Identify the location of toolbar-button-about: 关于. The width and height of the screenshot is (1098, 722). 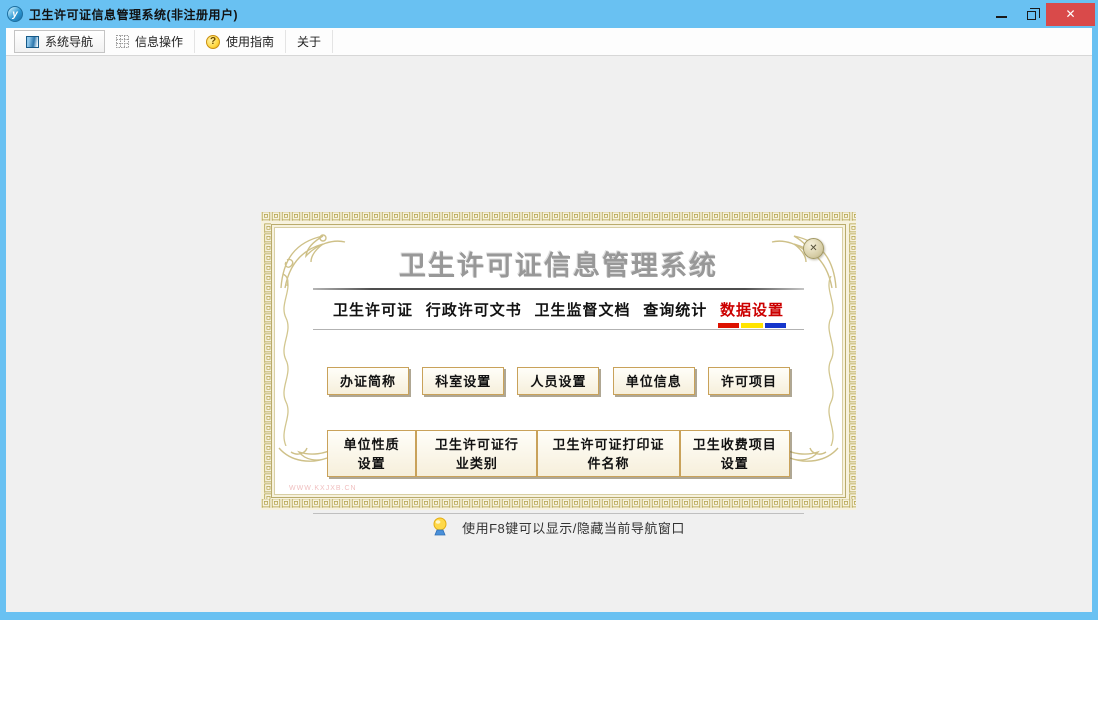
(310, 41).